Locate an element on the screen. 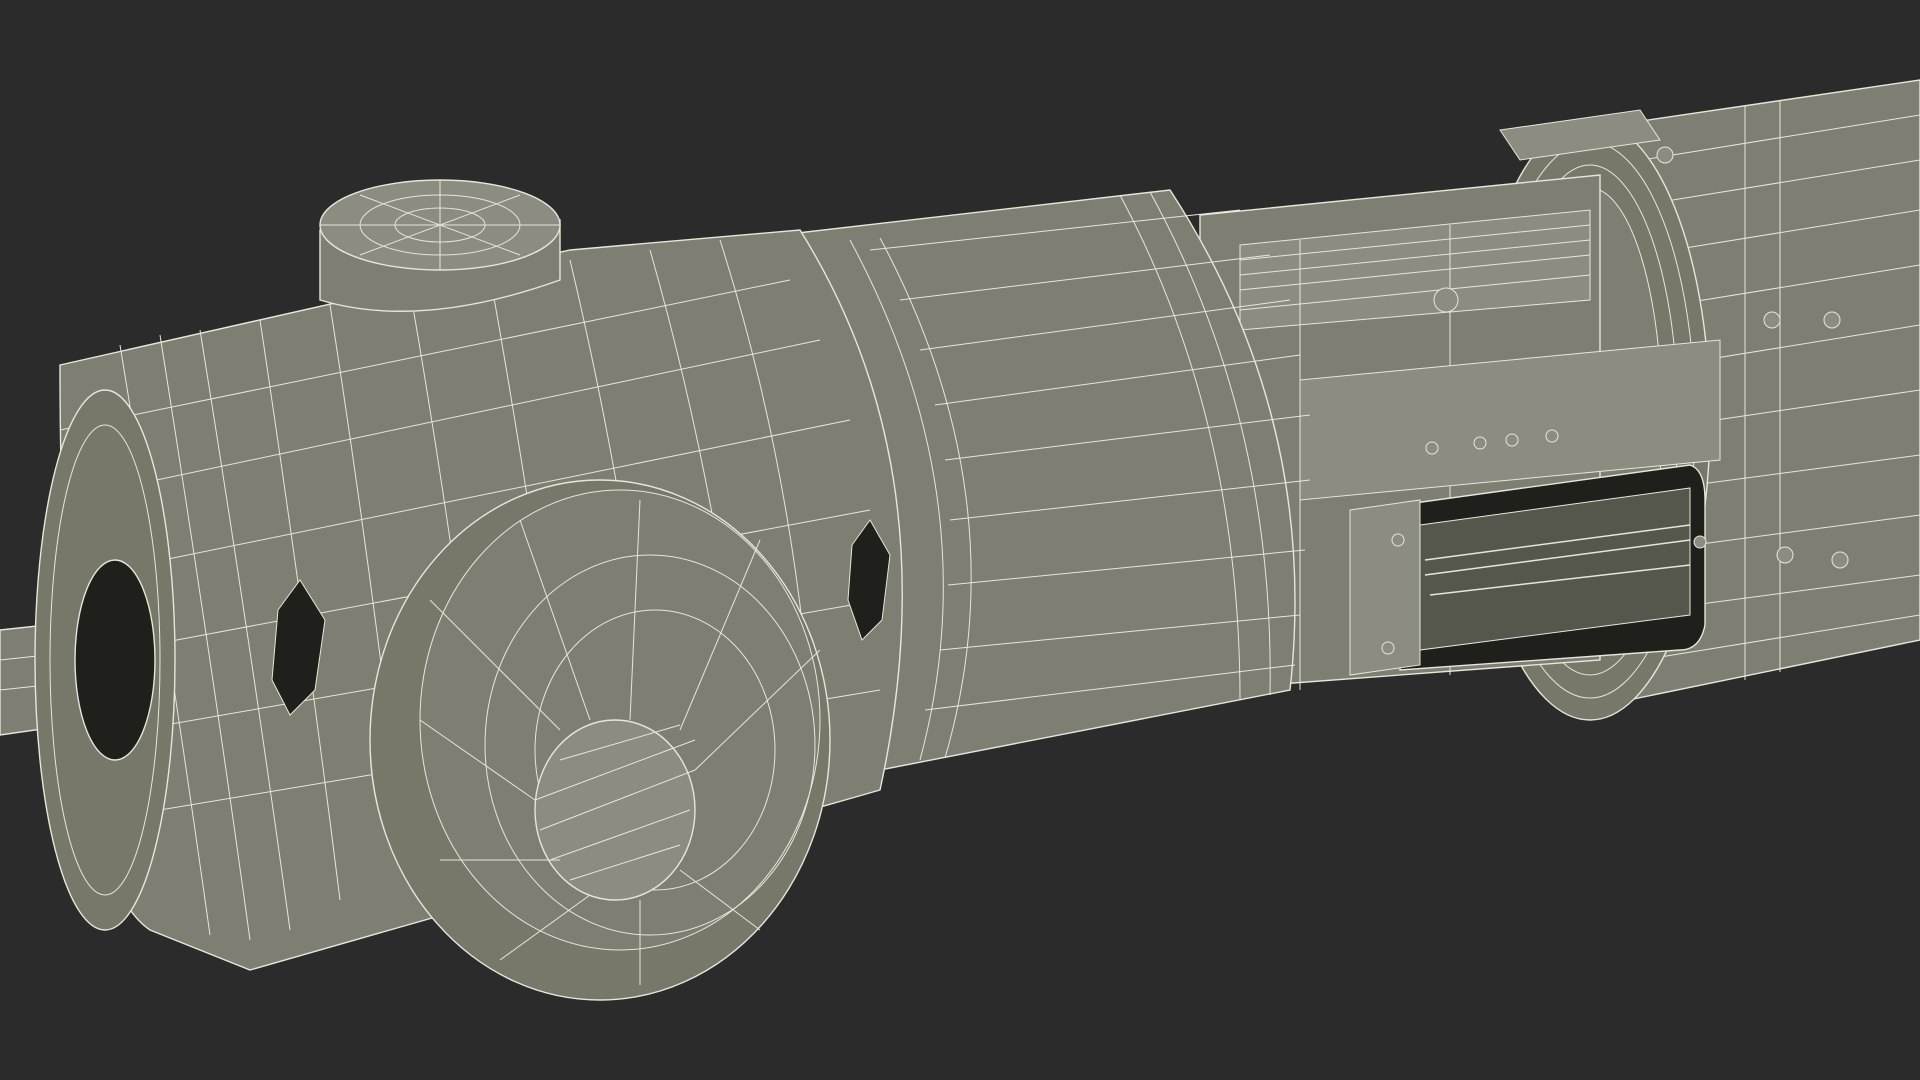  top-knob is located at coordinates (440, 245).